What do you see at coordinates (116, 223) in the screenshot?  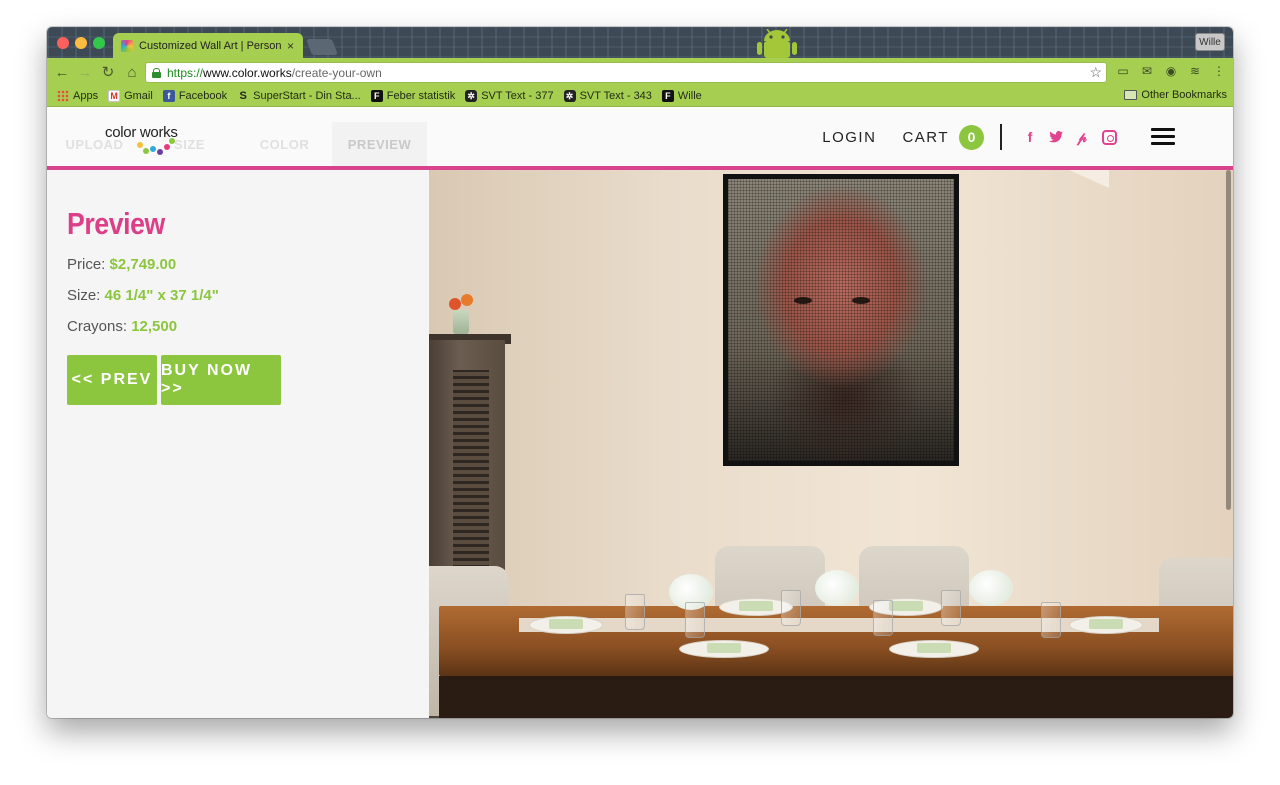 I see `preview-title: Preview` at bounding box center [116, 223].